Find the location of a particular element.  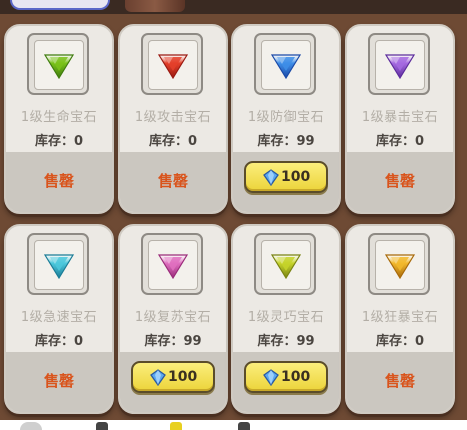

gem-card: 1级攻击宝石 库存：0 售罄 is located at coordinates (173, 119).